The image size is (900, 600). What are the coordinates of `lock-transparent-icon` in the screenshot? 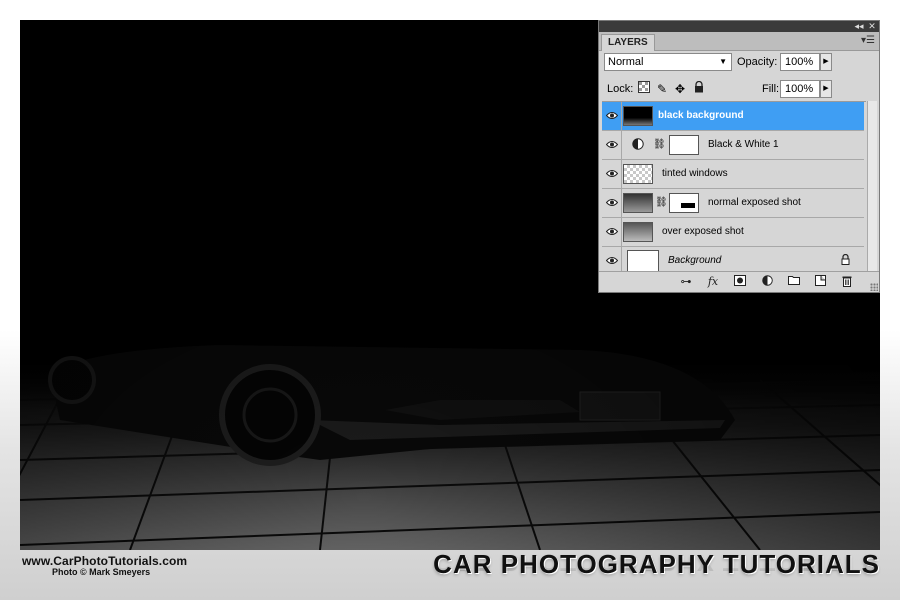 It's located at (644, 89).